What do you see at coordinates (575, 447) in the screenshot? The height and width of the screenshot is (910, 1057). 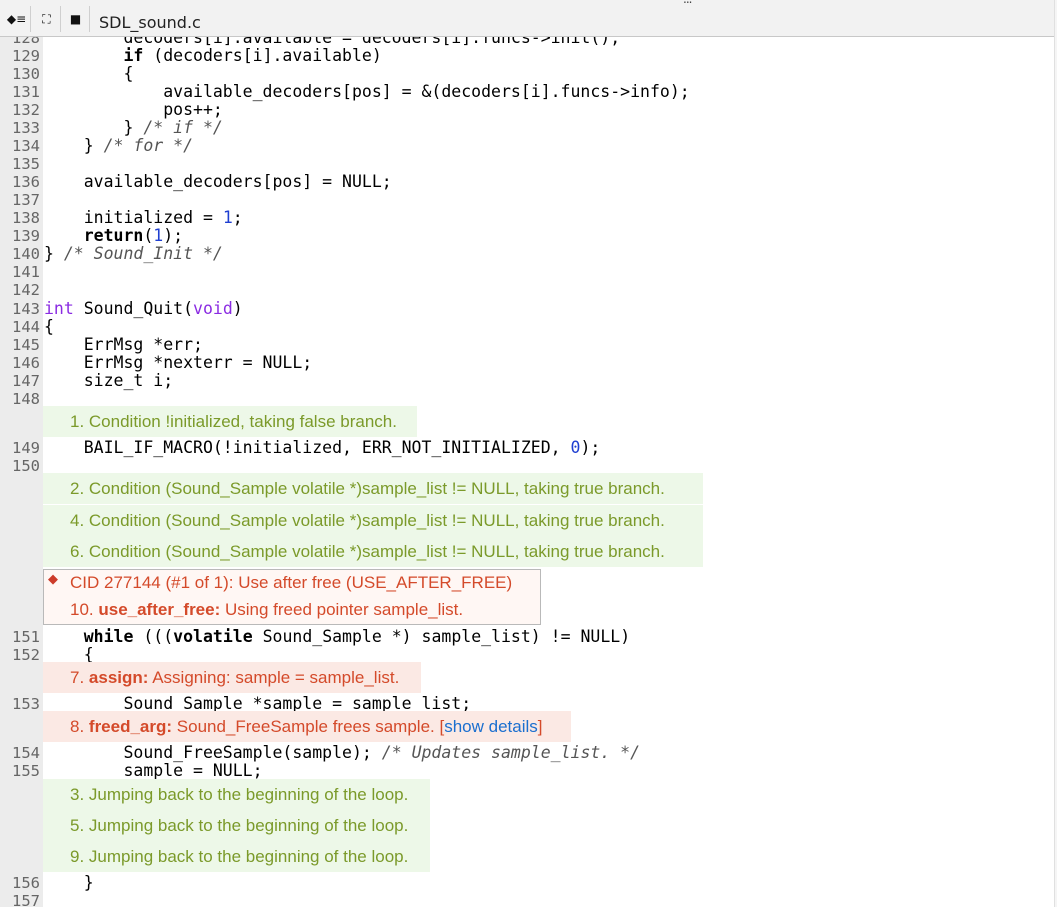 I see `code-number: 0` at bounding box center [575, 447].